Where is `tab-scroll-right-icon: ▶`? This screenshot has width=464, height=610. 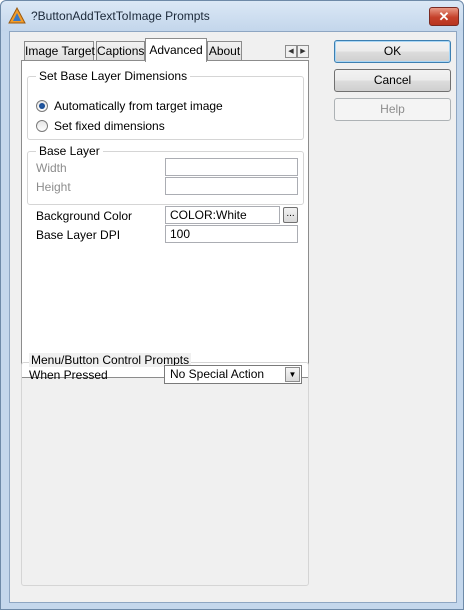 tab-scroll-right-icon: ▶ is located at coordinates (303, 51).